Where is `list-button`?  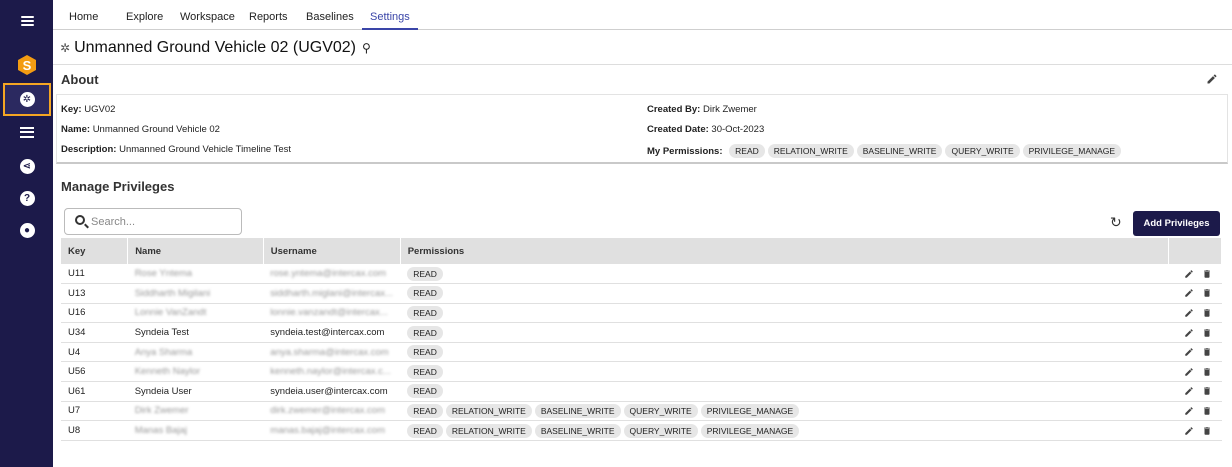
list-button is located at coordinates (27, 132).